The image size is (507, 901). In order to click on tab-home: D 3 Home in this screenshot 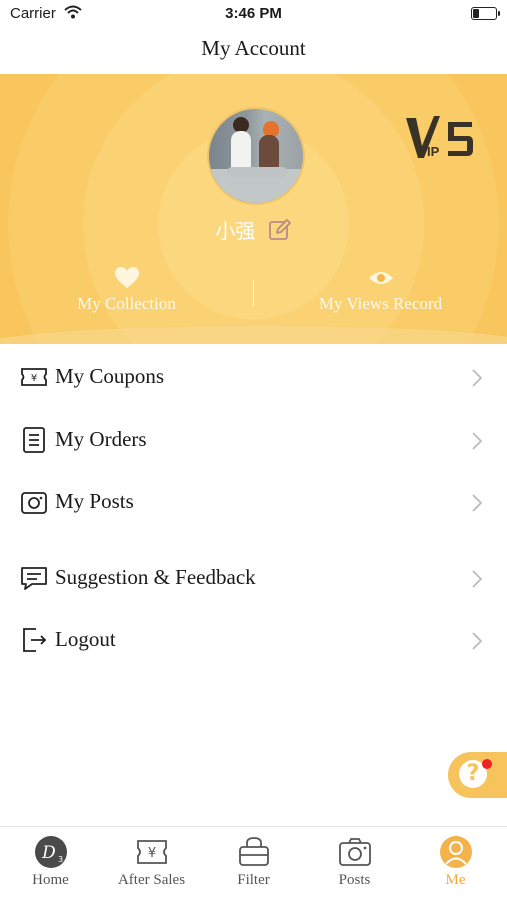, I will do `click(50, 862)`.